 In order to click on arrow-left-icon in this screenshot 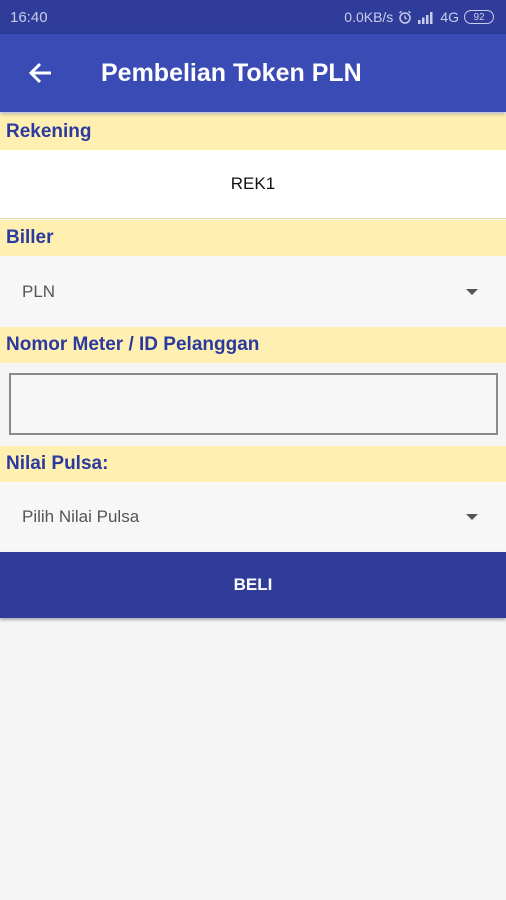, I will do `click(39, 73)`.